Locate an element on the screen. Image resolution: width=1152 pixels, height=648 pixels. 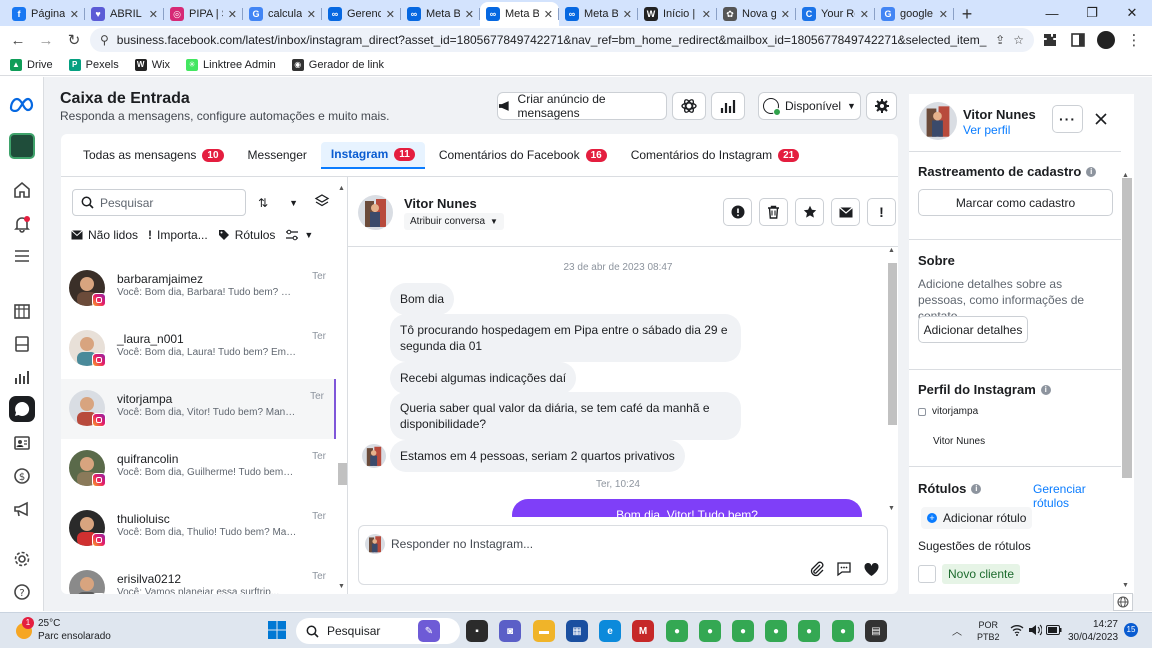
filter-labels: Rótulos is located at coordinates (246, 235).